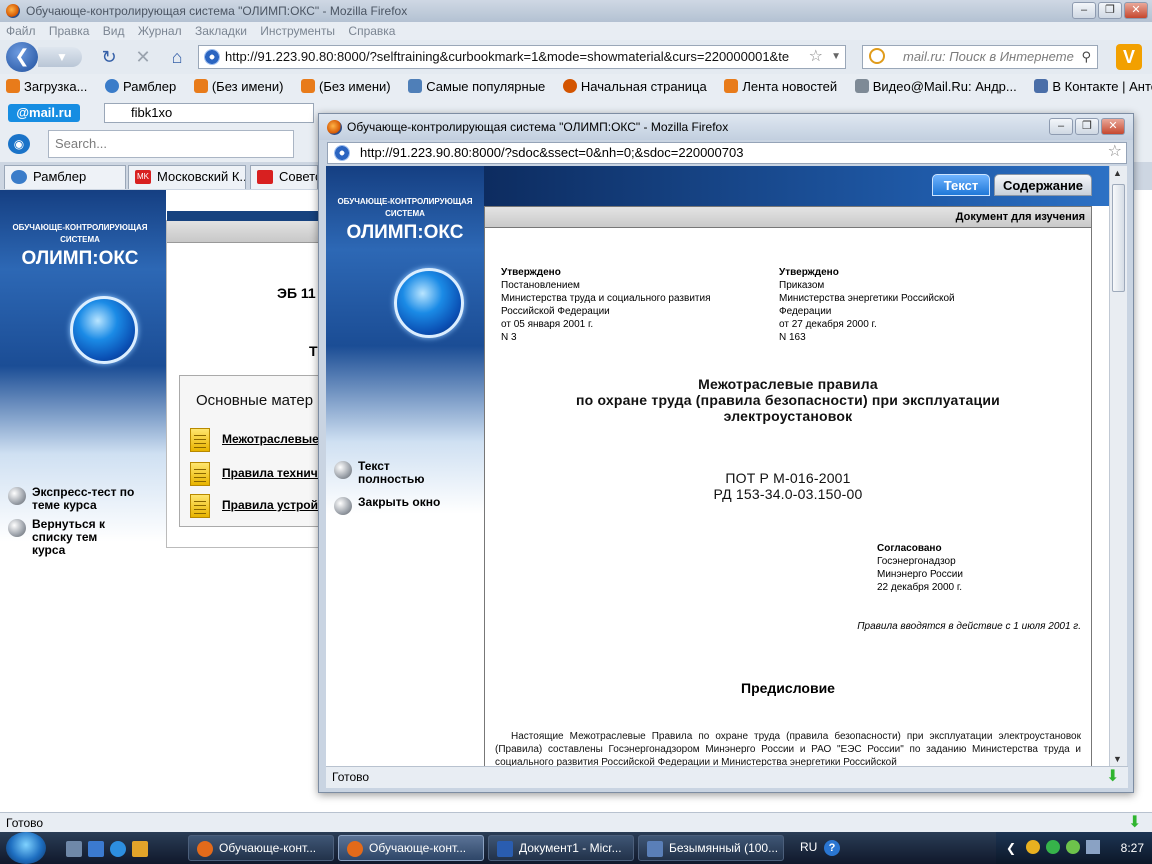  I want to click on popup-logo-subtitle: ОБУЧАЮЩЕ-КОНТРОЛИРУЮЩАЯ СИСТЕМА, so click(405, 207).